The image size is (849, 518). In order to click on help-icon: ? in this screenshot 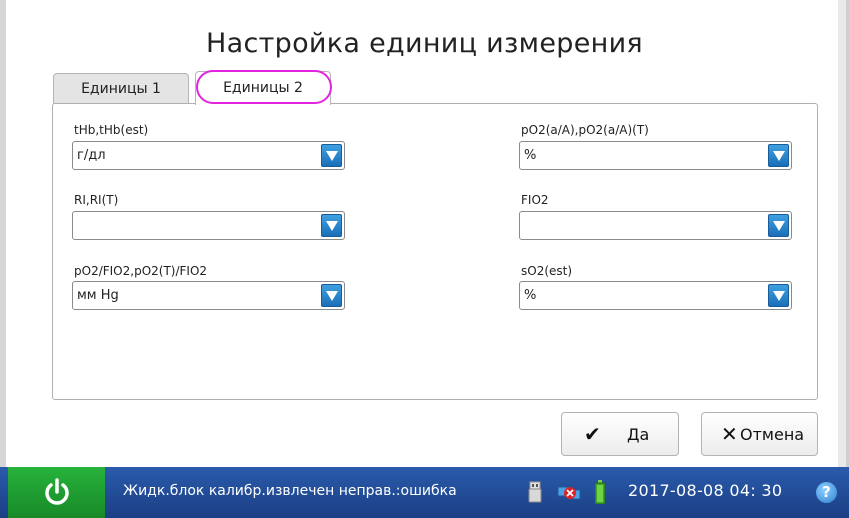, I will do `click(826, 492)`.